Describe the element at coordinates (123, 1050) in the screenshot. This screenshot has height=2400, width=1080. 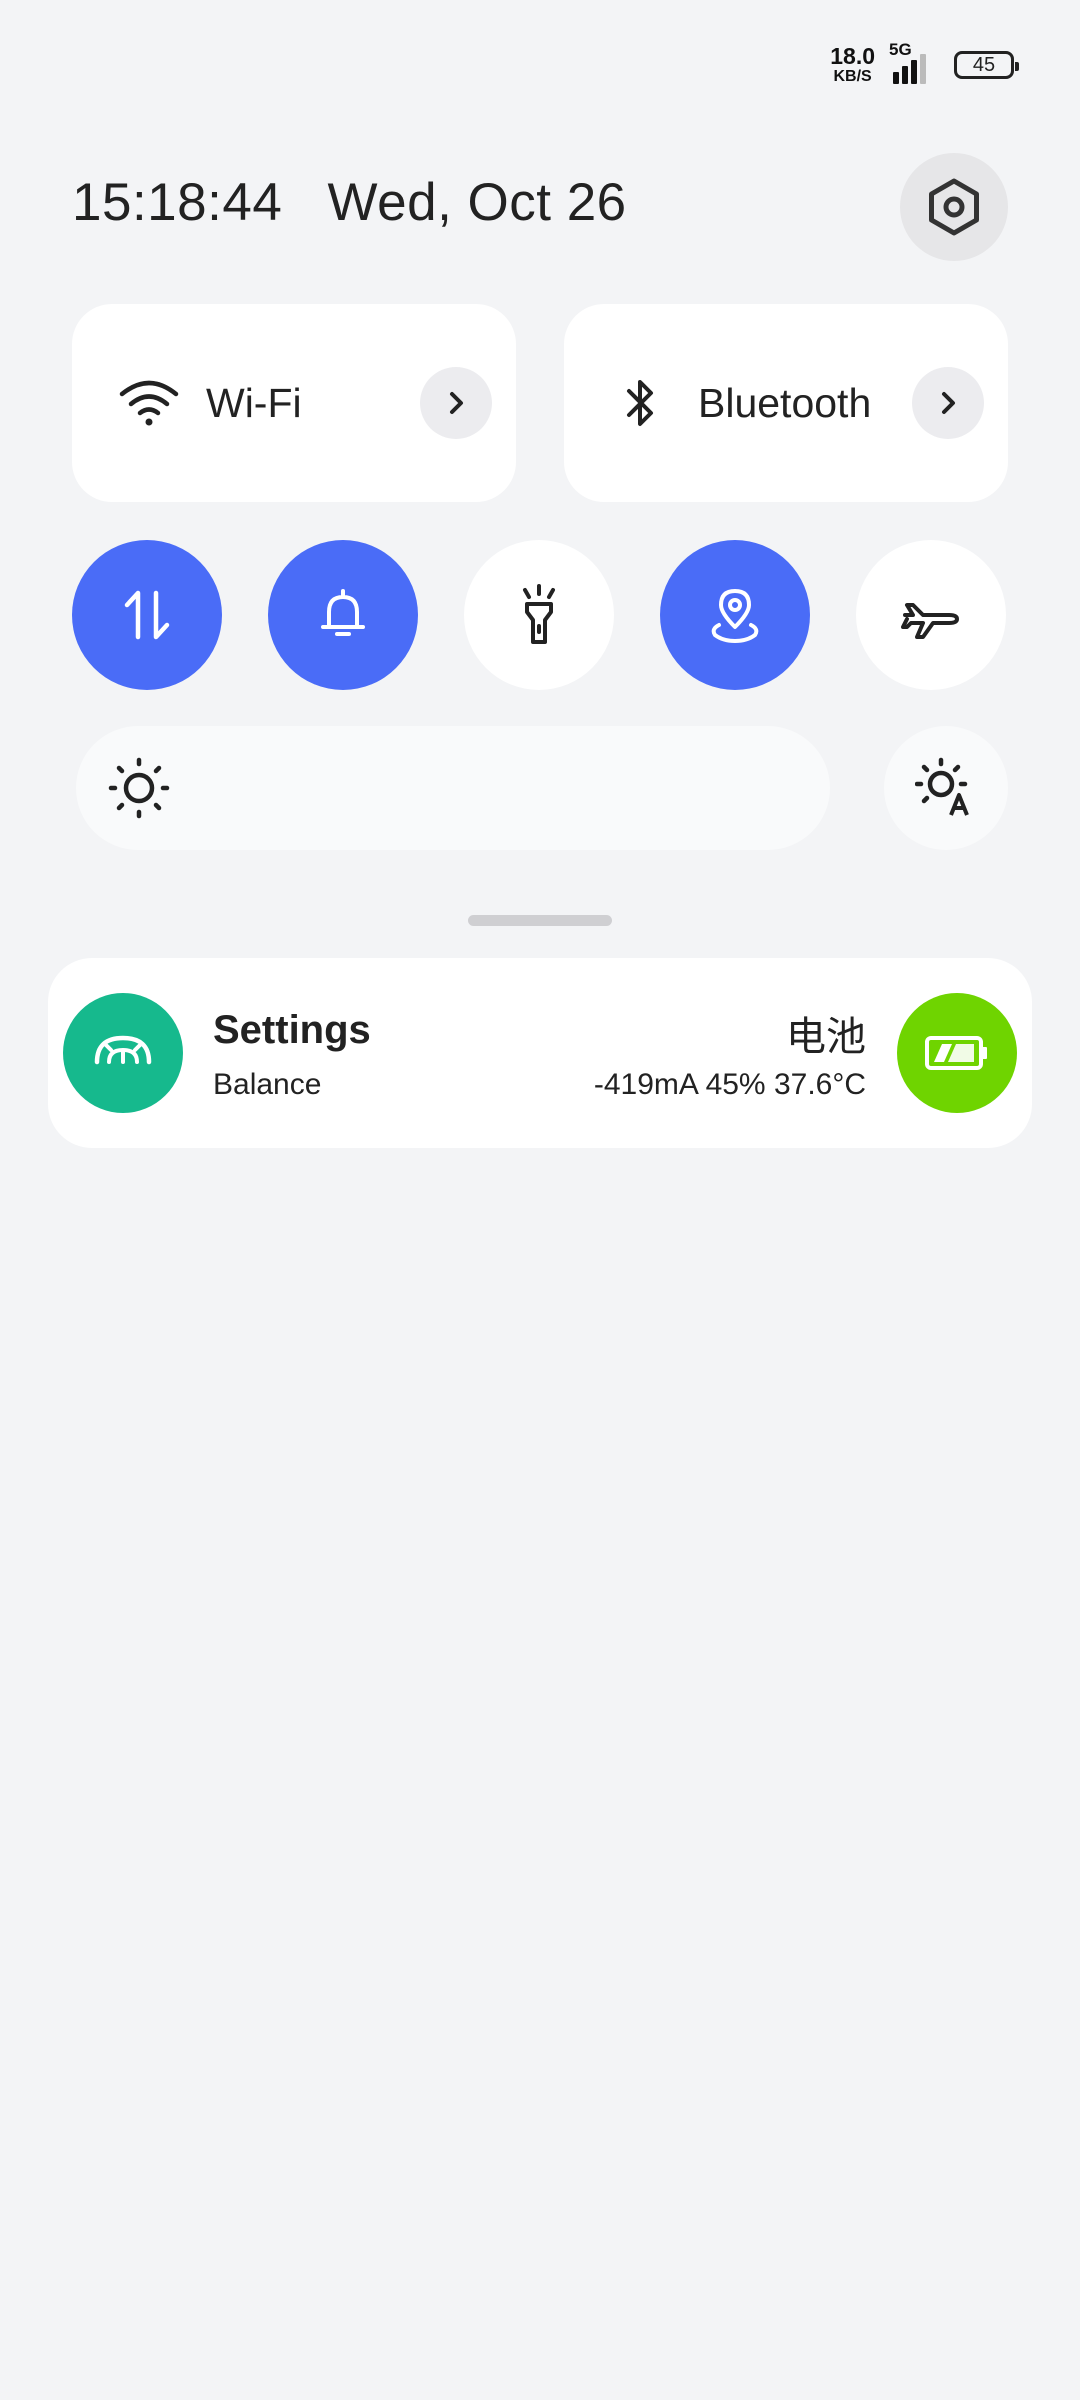
I see `speedometer-icon` at that location.